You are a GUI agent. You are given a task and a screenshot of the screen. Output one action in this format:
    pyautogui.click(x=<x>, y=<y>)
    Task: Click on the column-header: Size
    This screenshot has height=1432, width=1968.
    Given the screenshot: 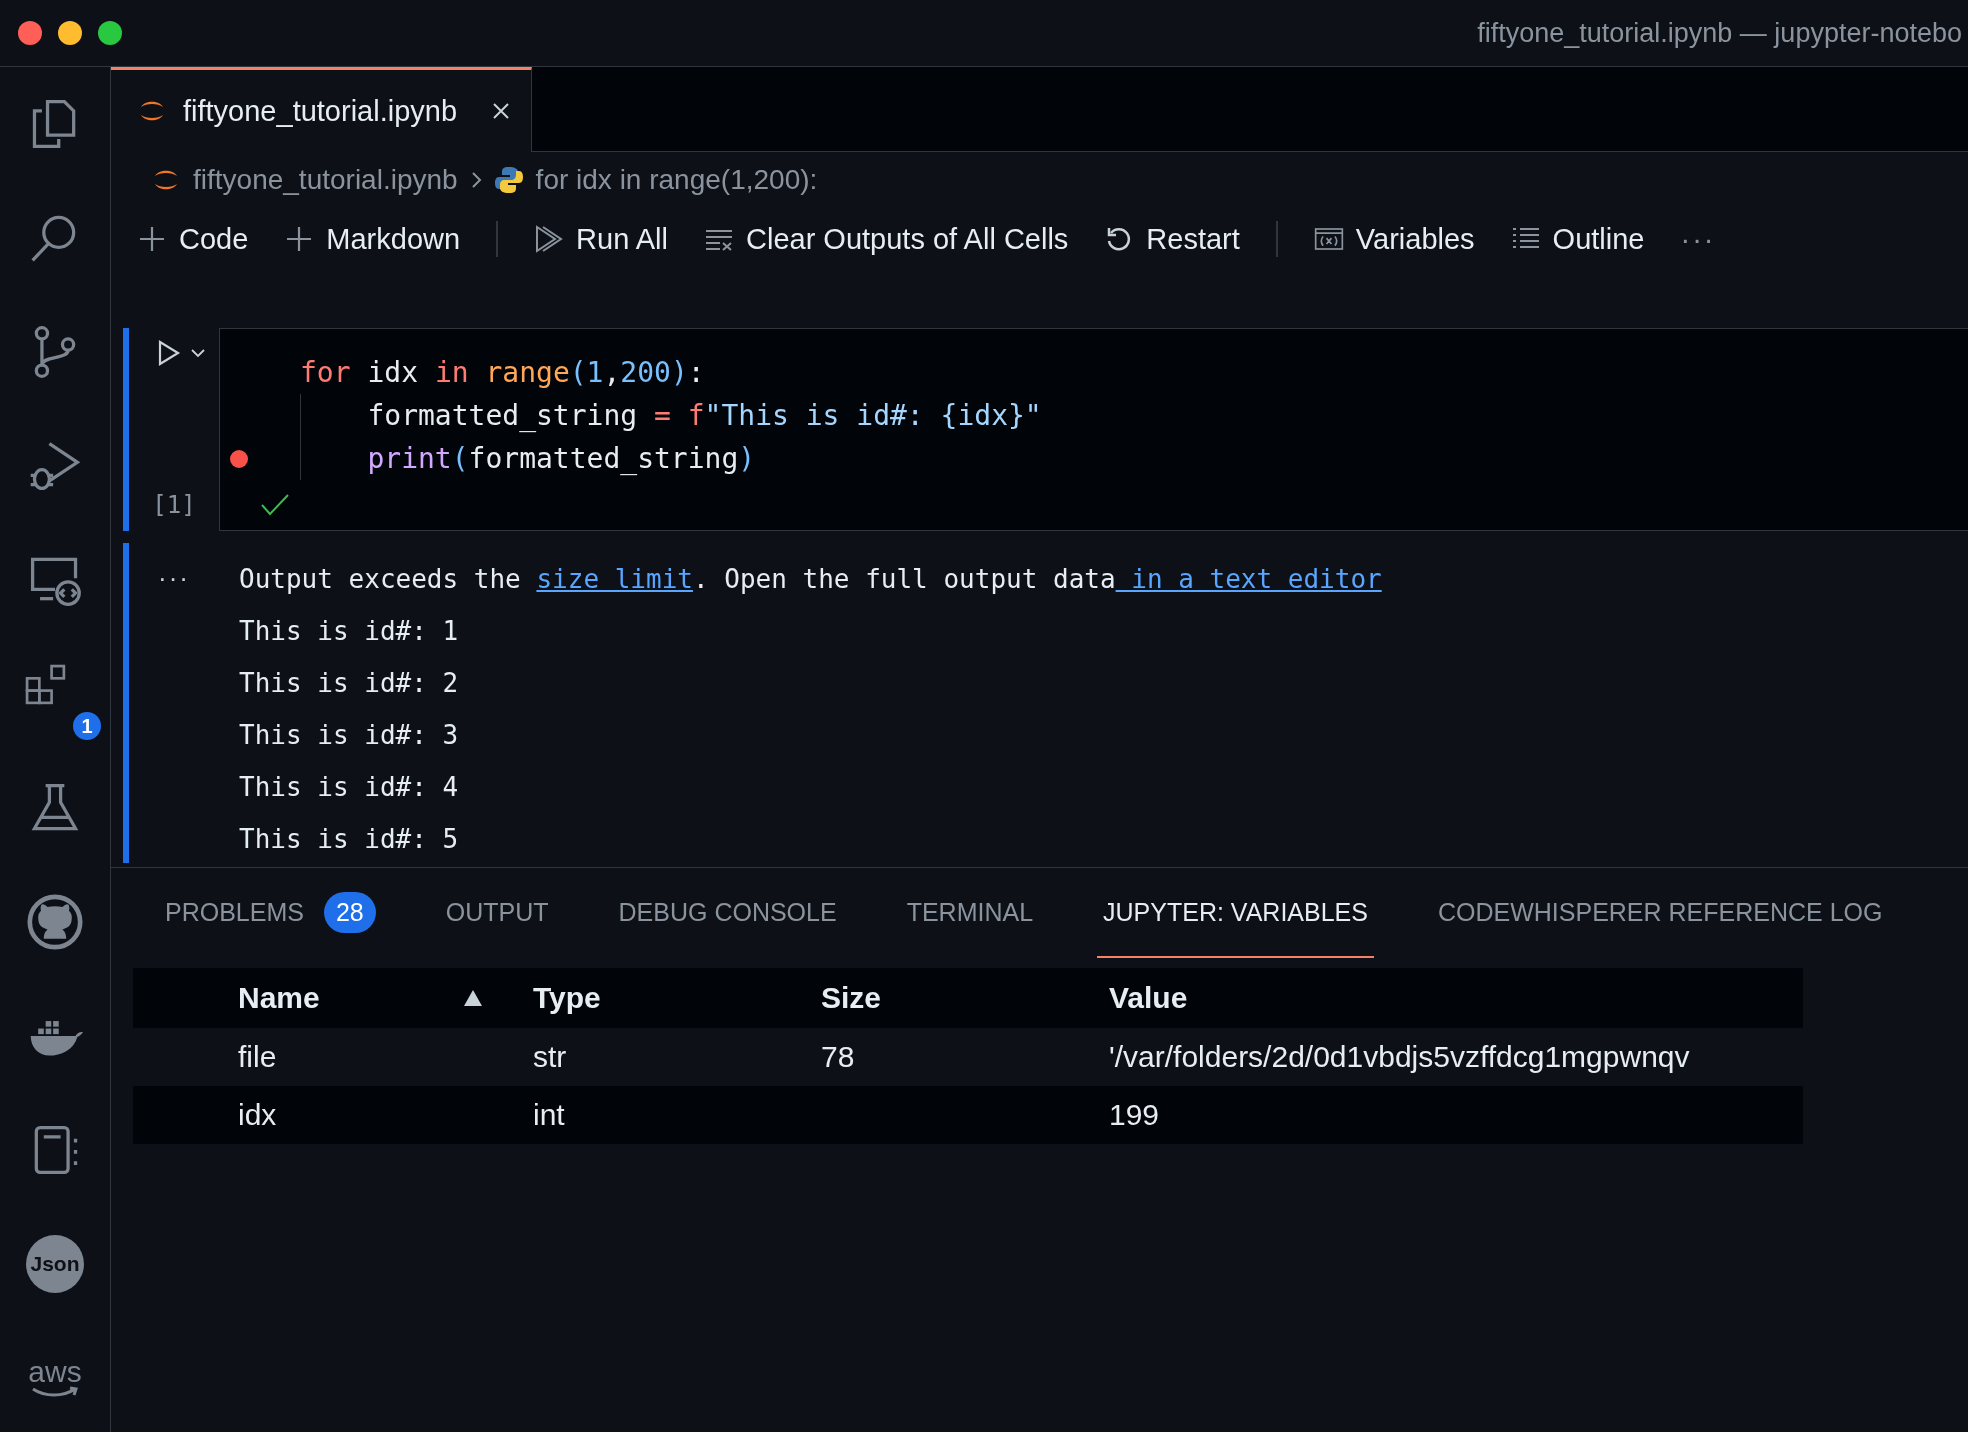 What is the action you would take?
    pyautogui.click(x=851, y=998)
    